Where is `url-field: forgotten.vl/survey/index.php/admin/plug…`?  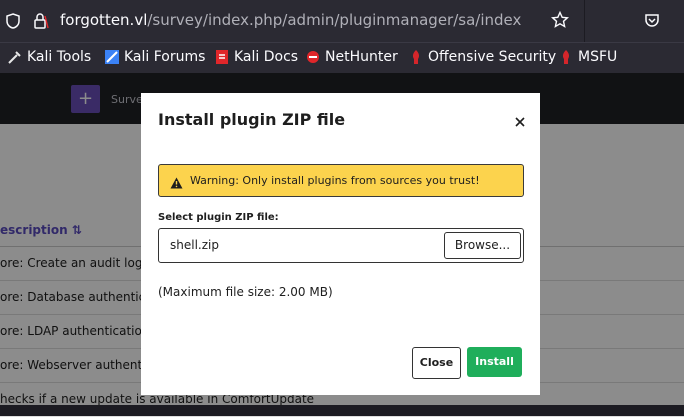 url-field: forgotten.vl/survey/index.php/admin/plug… is located at coordinates (290, 20).